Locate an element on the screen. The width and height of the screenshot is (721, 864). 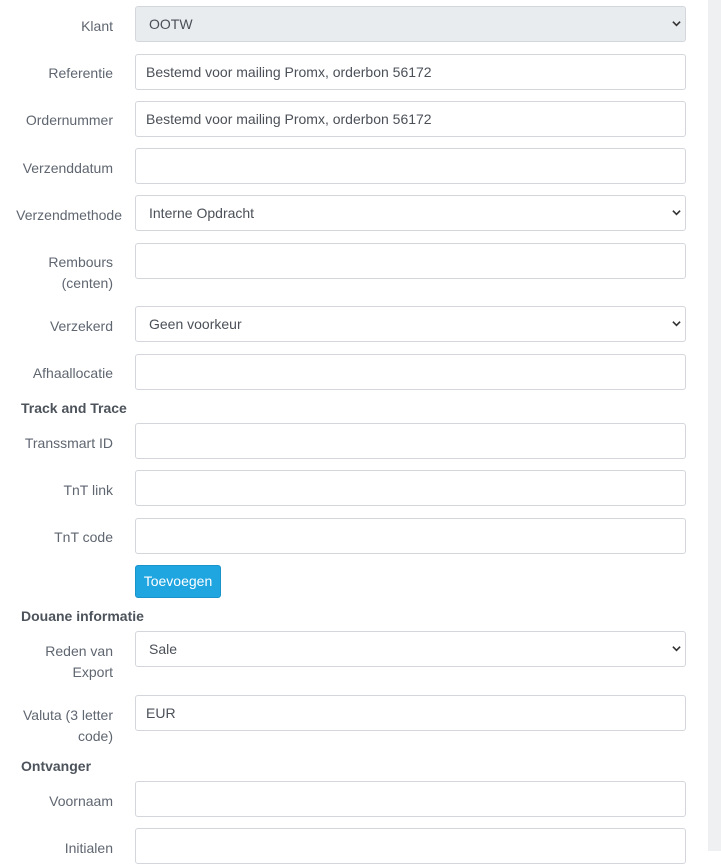
reden-export-value: Sale is located at coordinates (163, 649).